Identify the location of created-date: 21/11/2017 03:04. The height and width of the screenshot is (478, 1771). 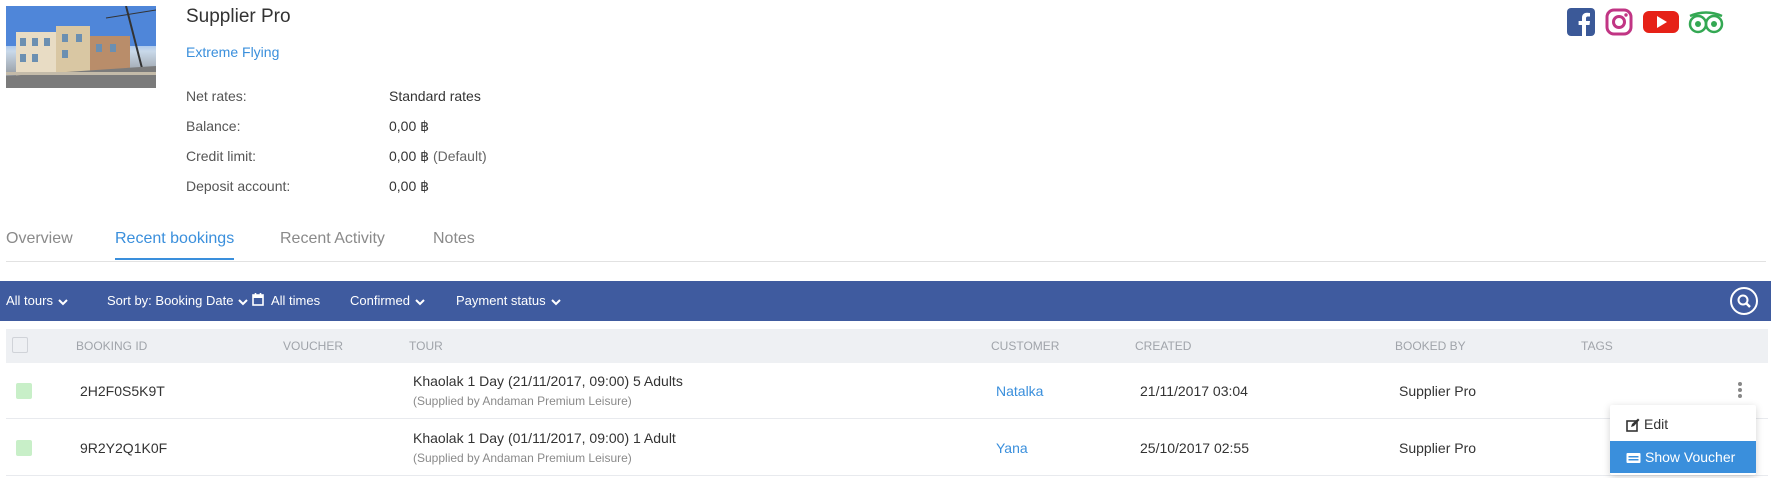
(1194, 391).